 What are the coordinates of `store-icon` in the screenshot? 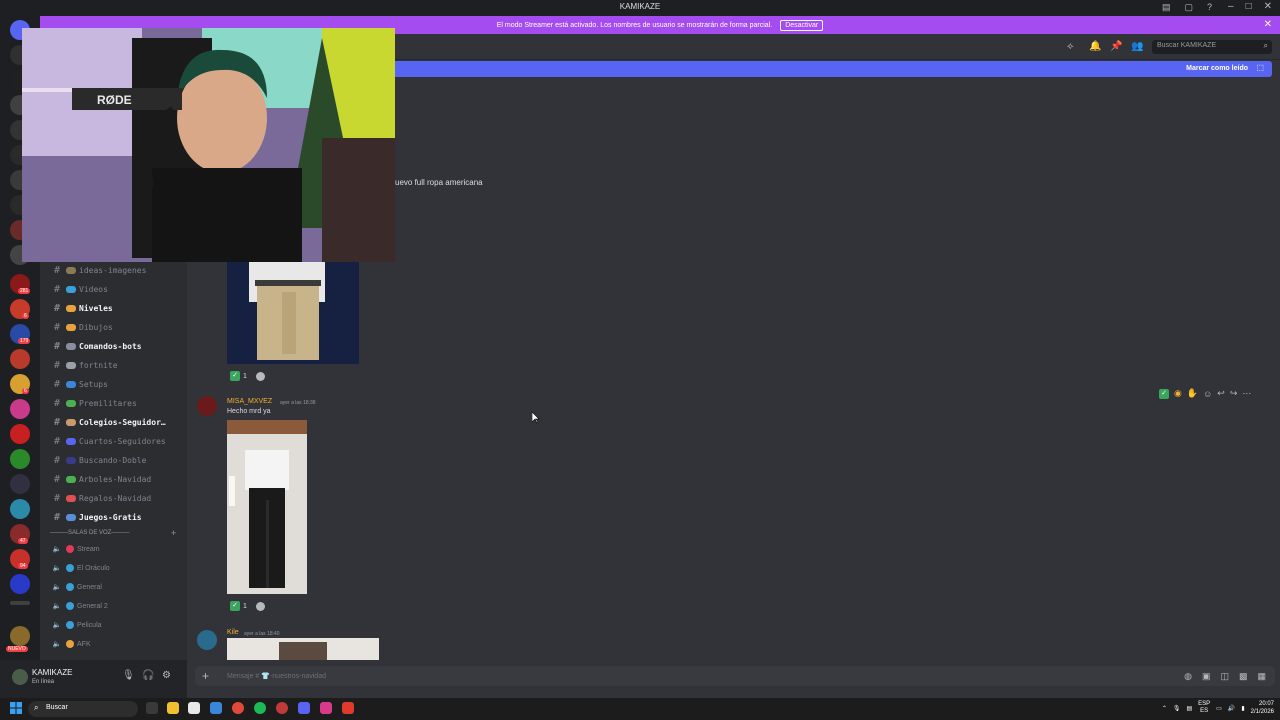 It's located at (194, 708).